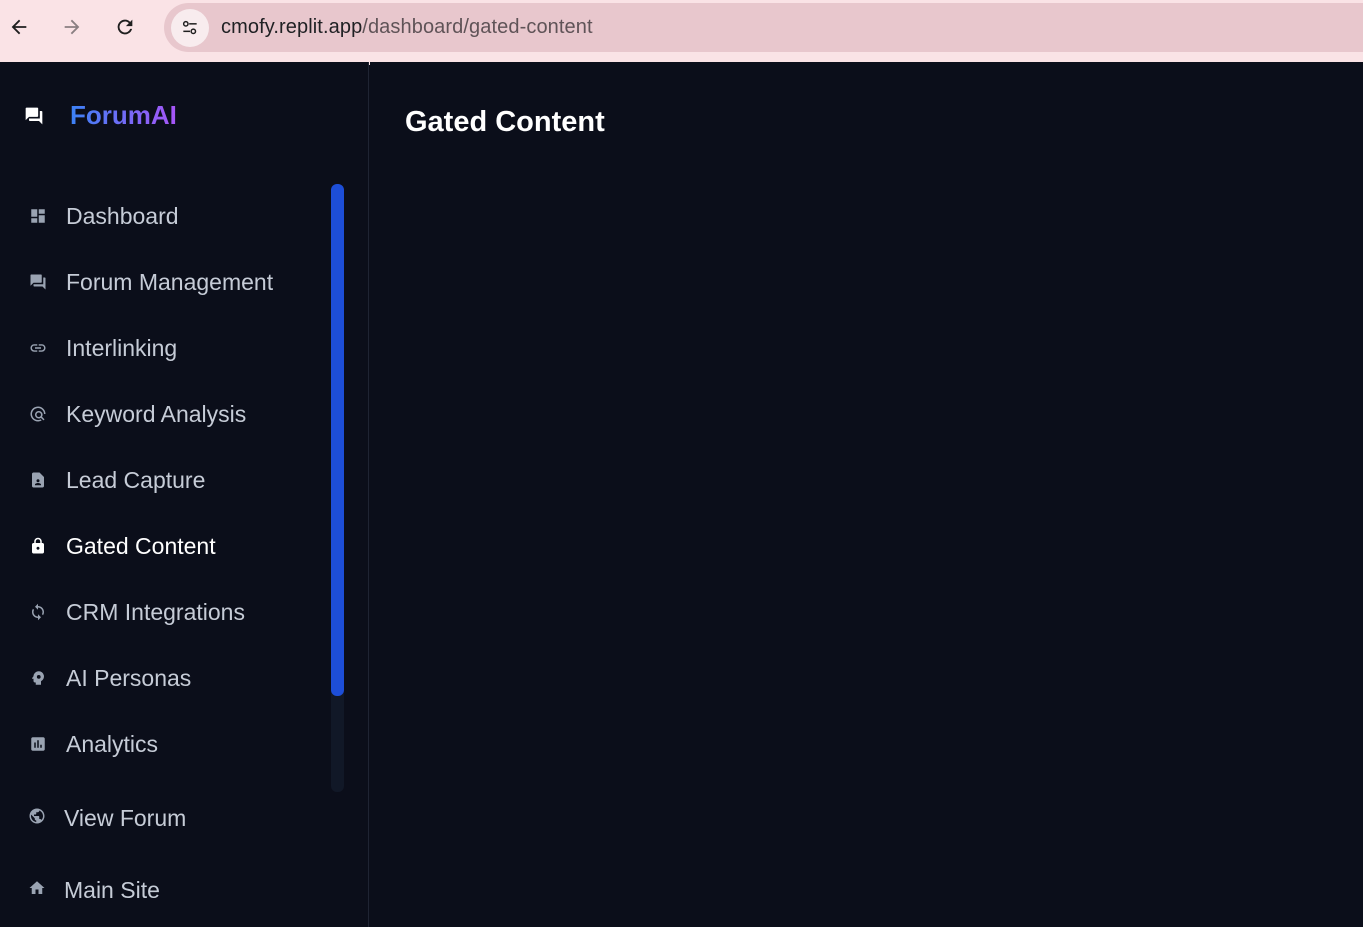 The width and height of the screenshot is (1363, 927). I want to click on tune-icon, so click(189, 27).